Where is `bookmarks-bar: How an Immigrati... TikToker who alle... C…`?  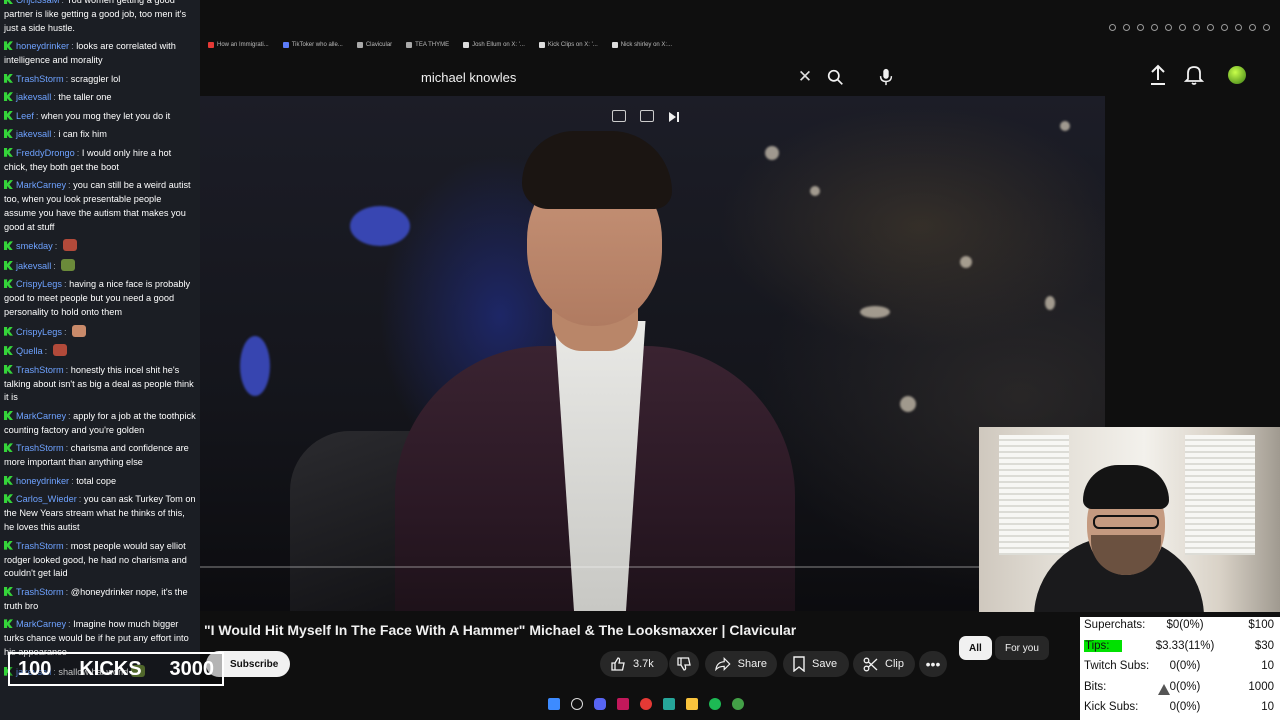 bookmarks-bar: How an Immigrati... TikToker who alle... C… is located at coordinates (740, 45).